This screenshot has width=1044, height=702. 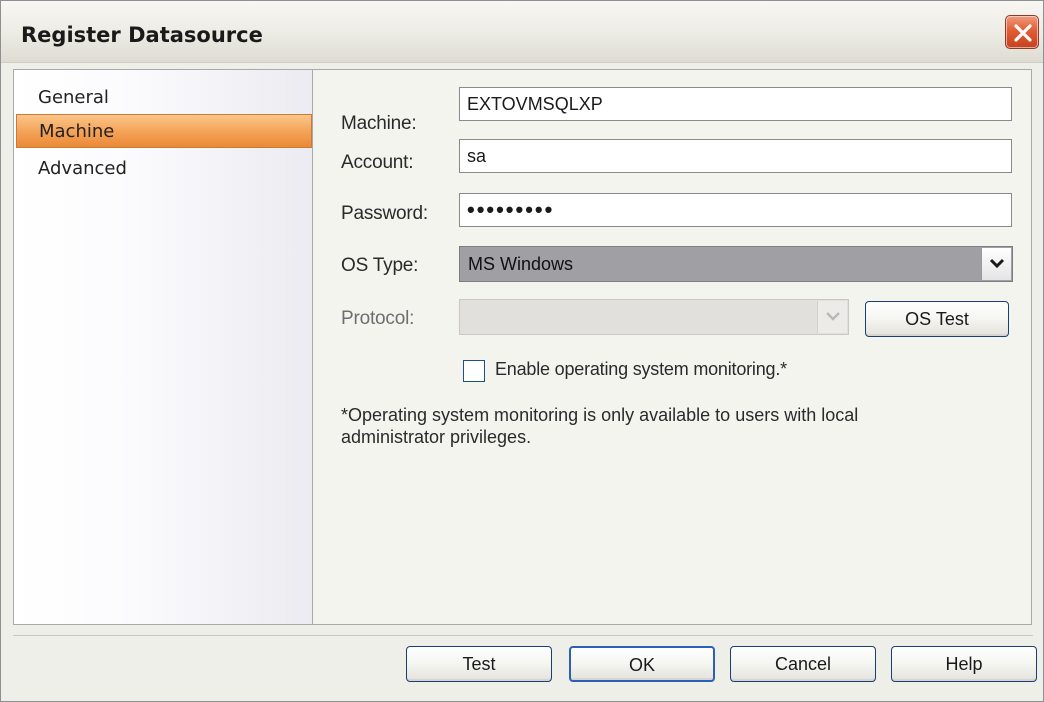 What do you see at coordinates (654, 317) in the screenshot?
I see `protocol-select` at bounding box center [654, 317].